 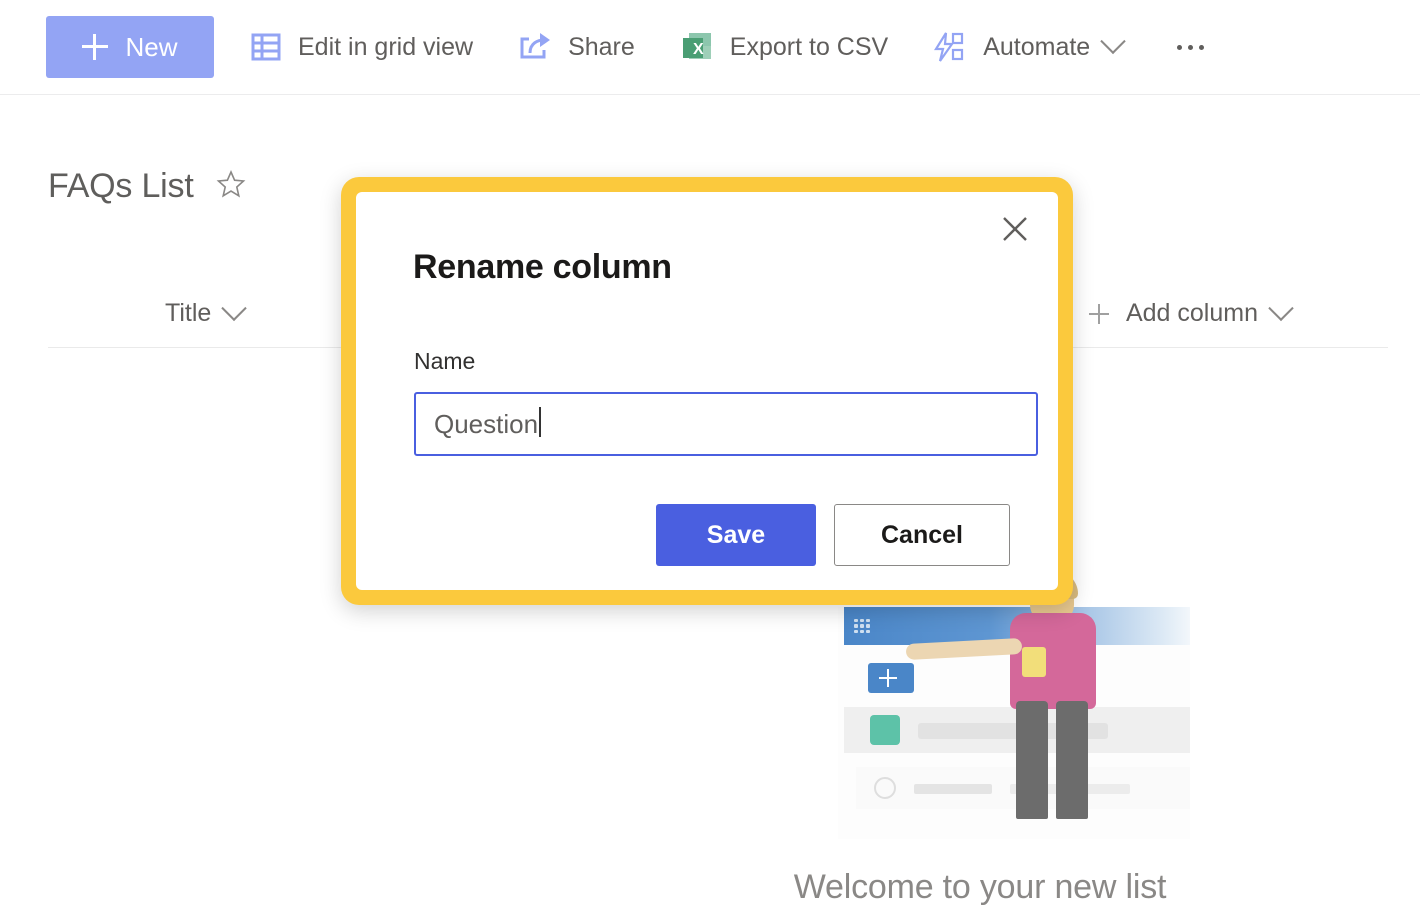 I want to click on empty-state-heading: Welcome to your new list, so click(x=980, y=887).